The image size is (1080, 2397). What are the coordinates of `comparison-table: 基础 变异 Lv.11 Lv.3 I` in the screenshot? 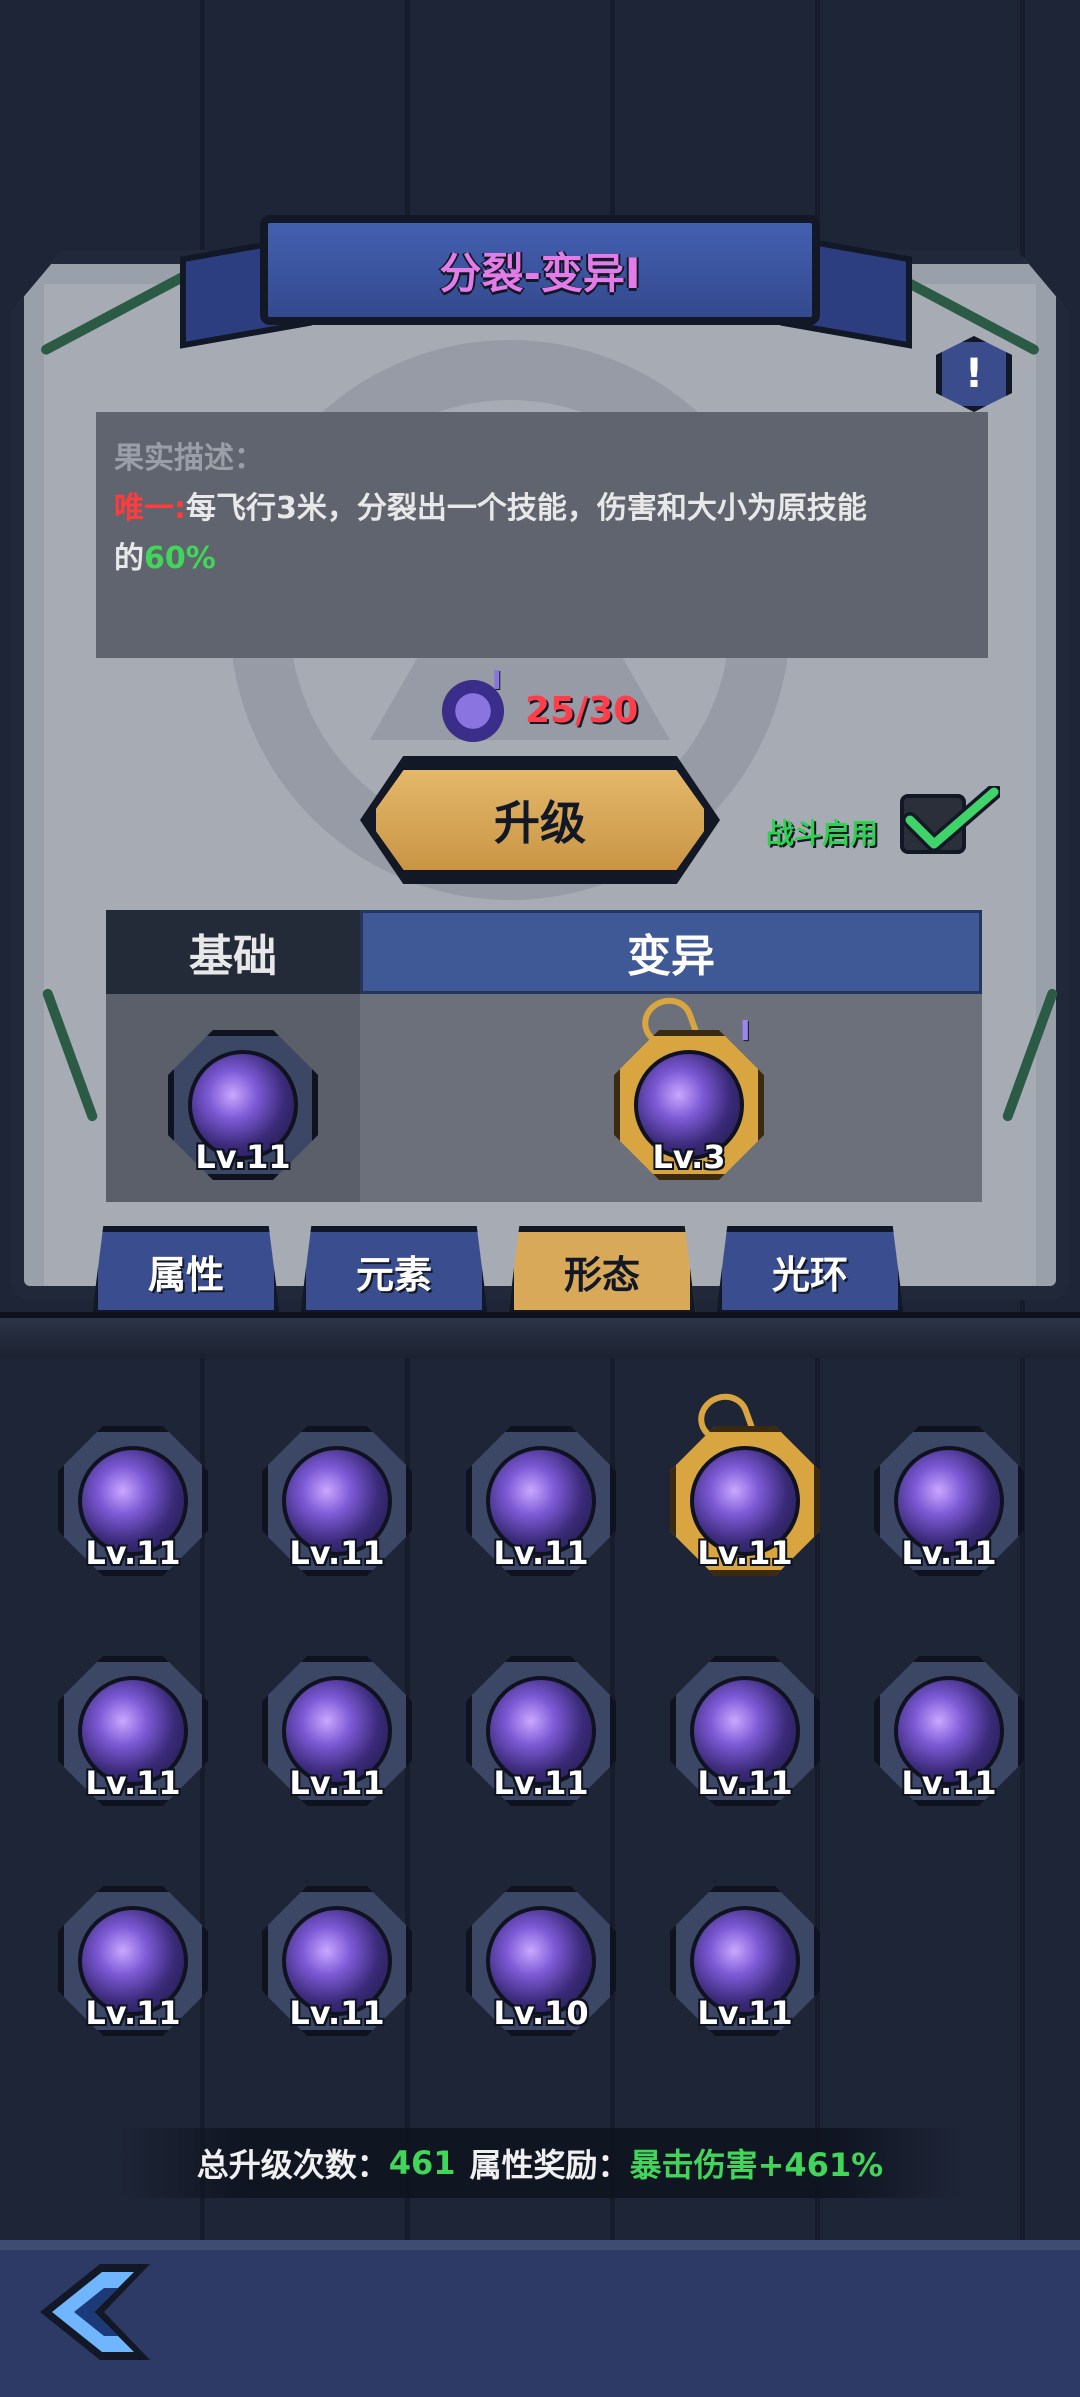 It's located at (544, 1056).